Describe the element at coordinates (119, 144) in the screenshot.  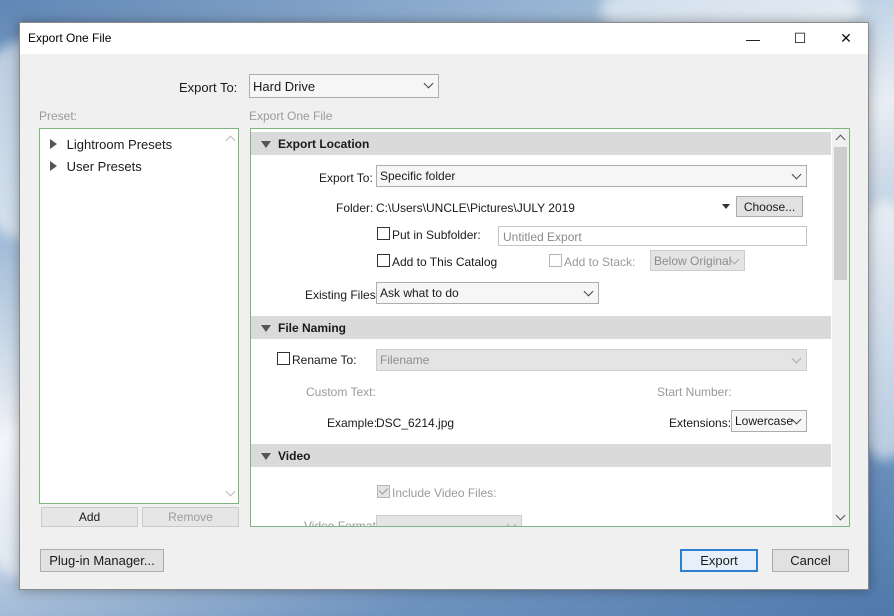
I see `preset-folder-label: Lightroom Presets` at that location.